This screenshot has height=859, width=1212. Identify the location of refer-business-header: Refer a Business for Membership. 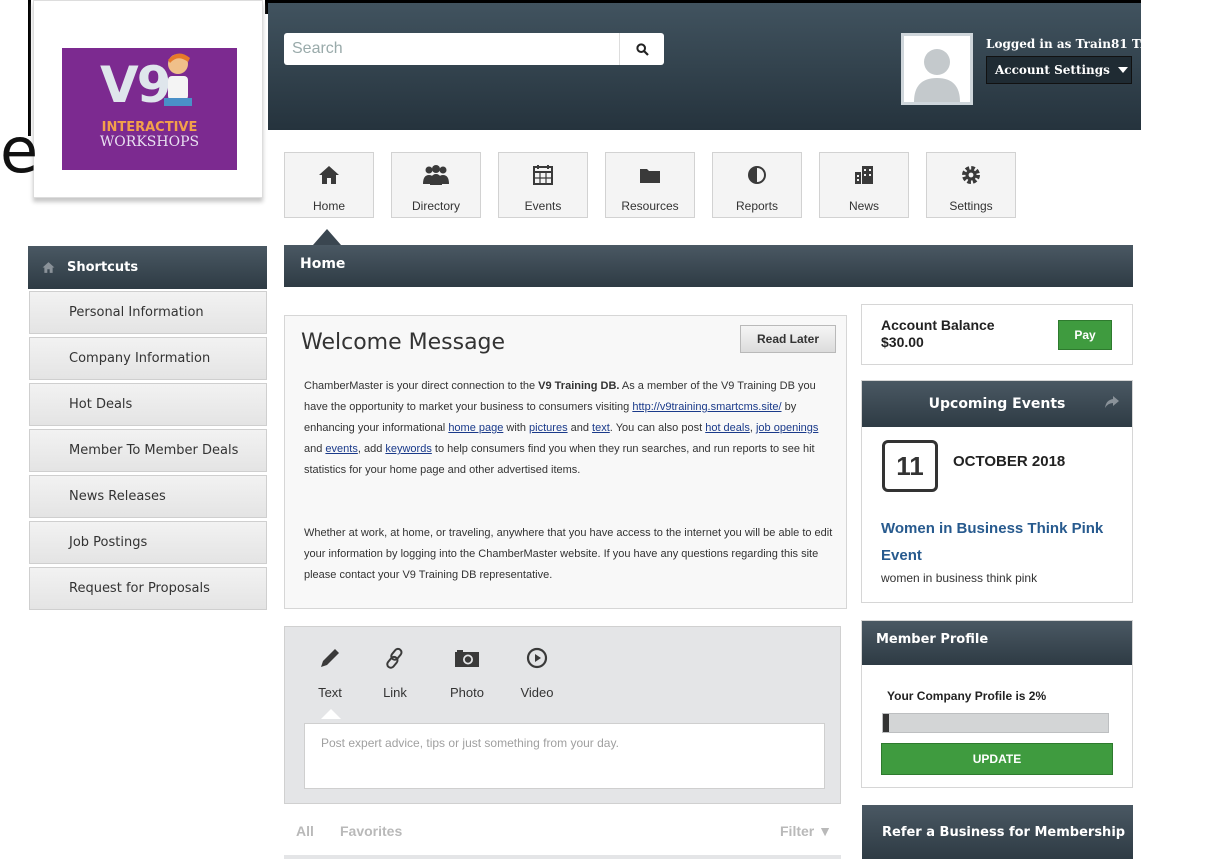
(997, 832).